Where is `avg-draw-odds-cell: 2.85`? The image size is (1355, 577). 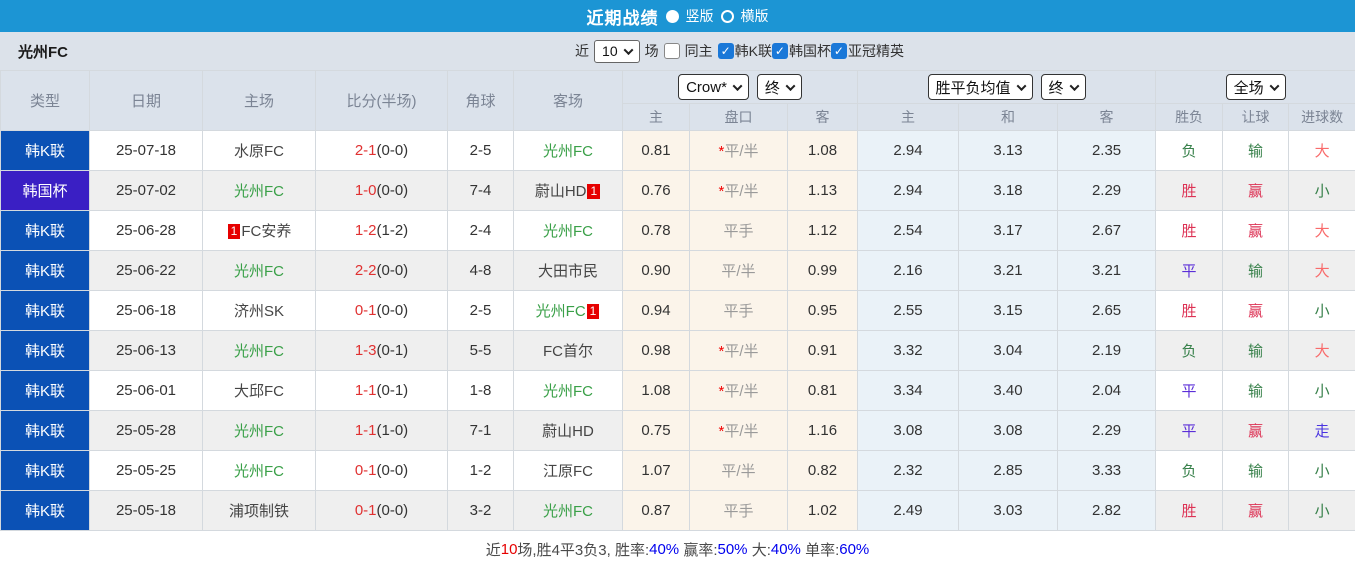
avg-draw-odds-cell: 2.85 is located at coordinates (1008, 470).